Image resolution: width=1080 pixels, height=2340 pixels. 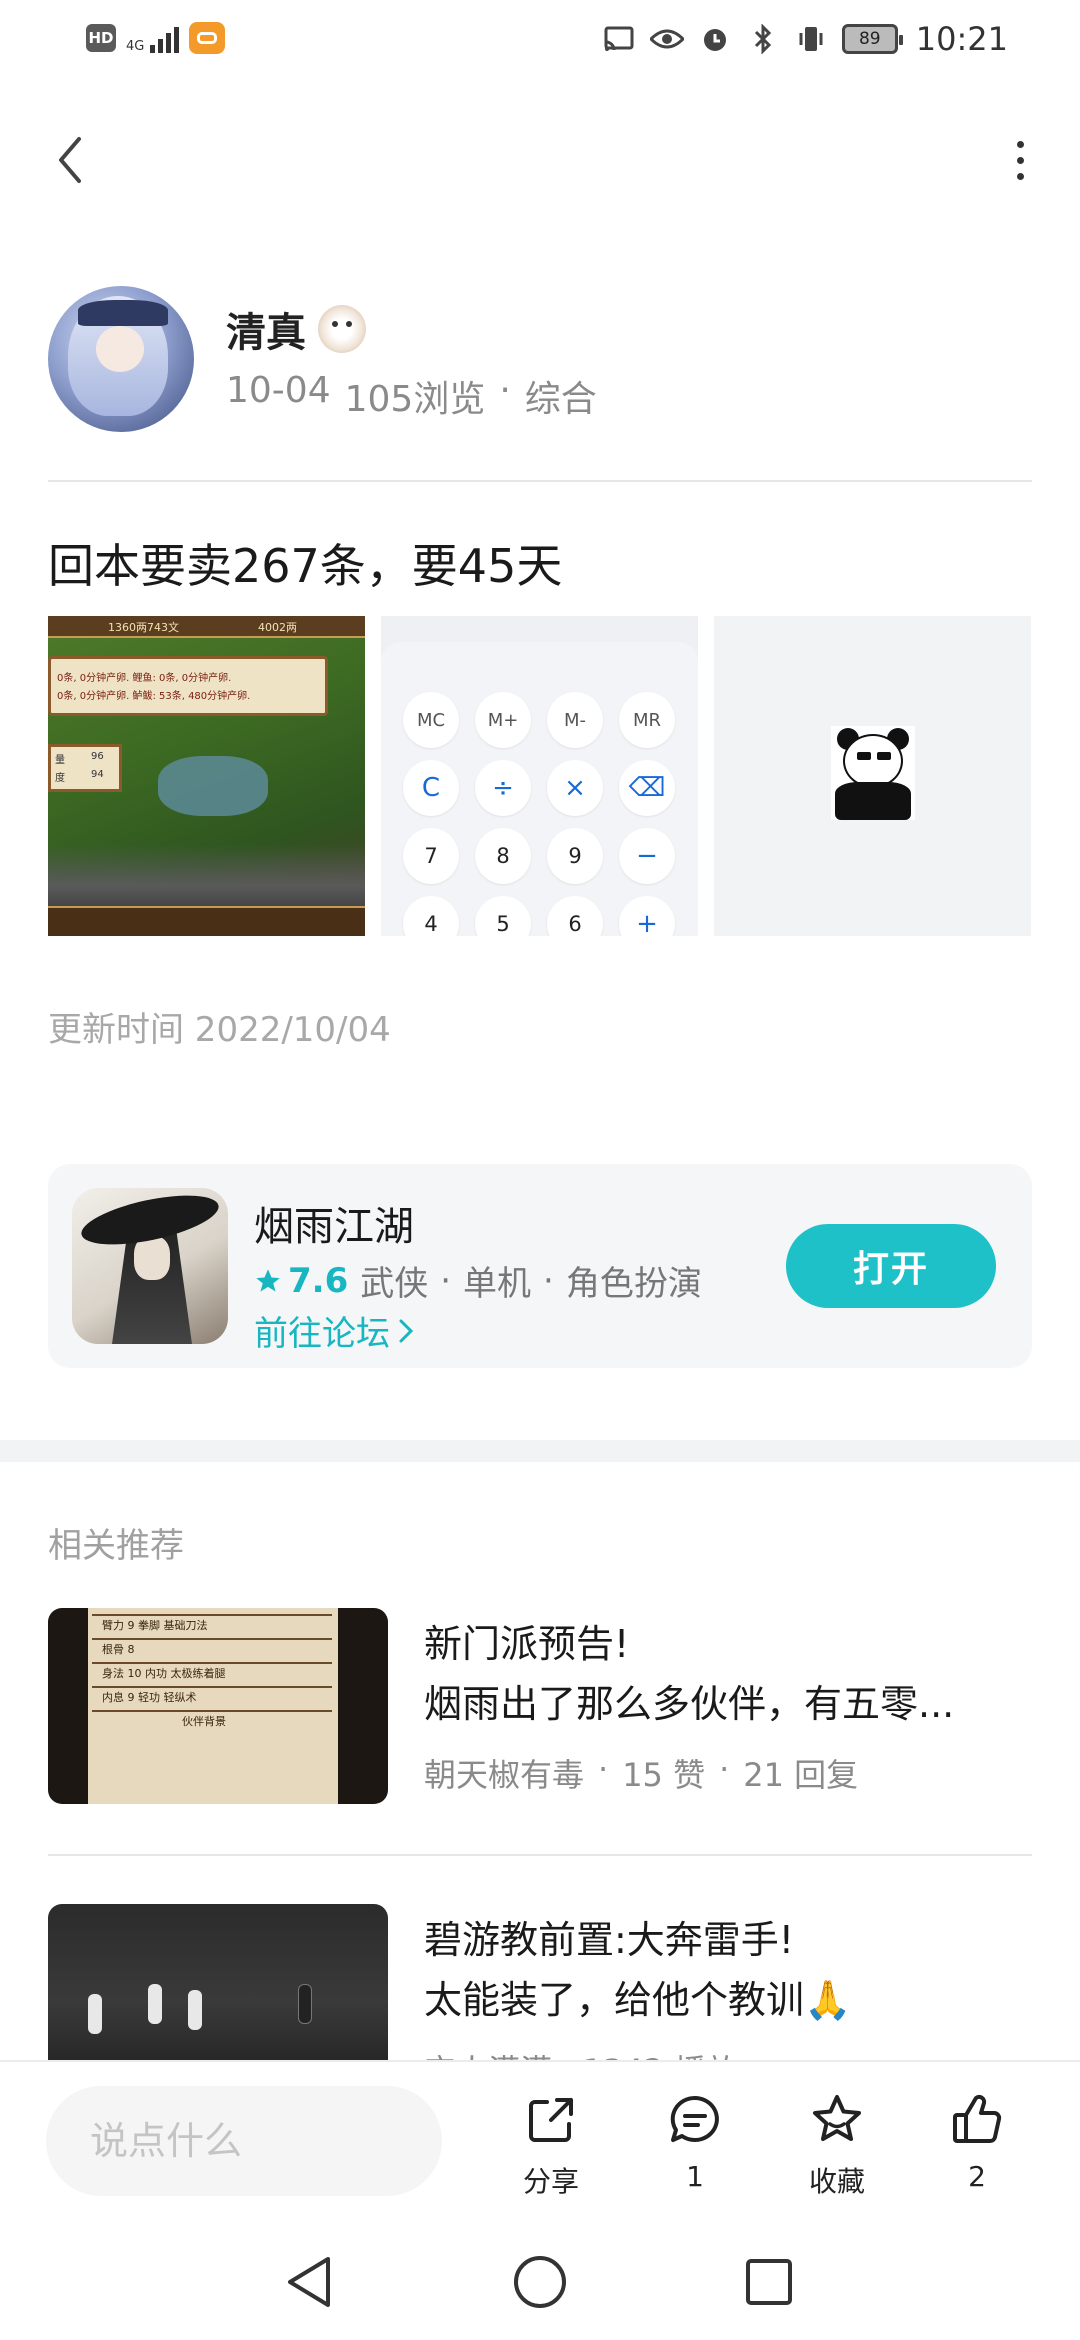 What do you see at coordinates (633, 1284) in the screenshot?
I see `game-tag: 角色扮演` at bounding box center [633, 1284].